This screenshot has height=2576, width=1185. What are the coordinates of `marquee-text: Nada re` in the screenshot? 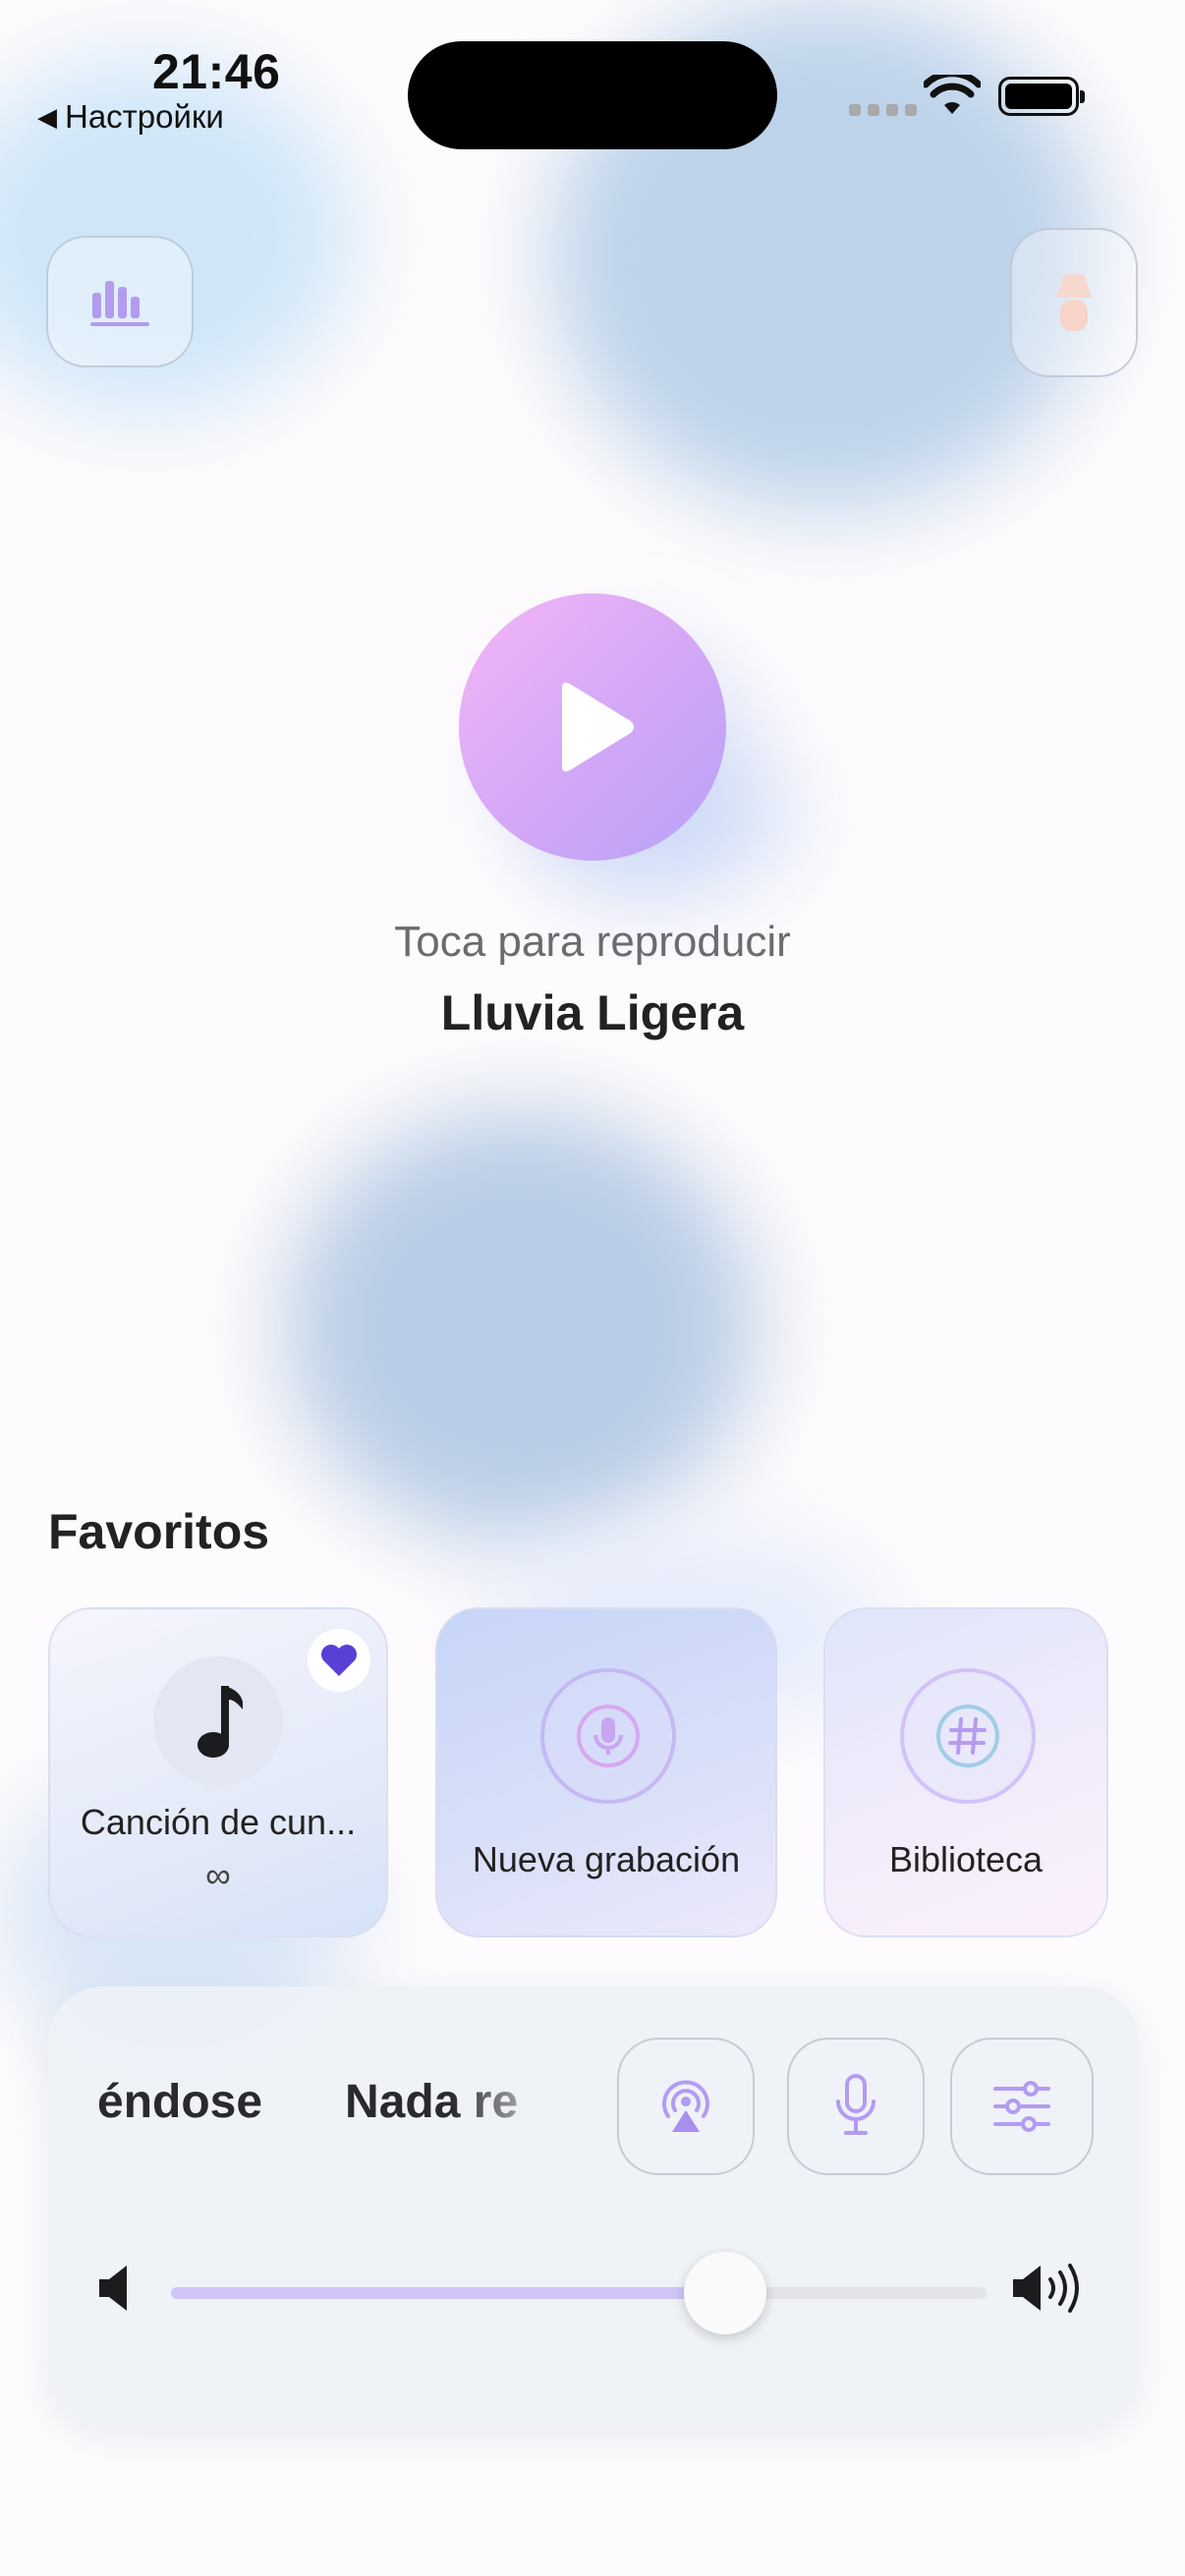 It's located at (432, 2102).